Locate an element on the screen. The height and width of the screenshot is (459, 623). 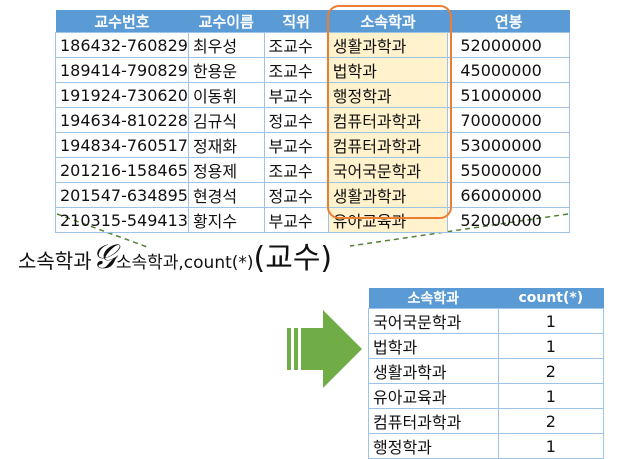
table-row: 186432-760829 최우성 조교수 생활과학과 52000000 is located at coordinates (312, 45).